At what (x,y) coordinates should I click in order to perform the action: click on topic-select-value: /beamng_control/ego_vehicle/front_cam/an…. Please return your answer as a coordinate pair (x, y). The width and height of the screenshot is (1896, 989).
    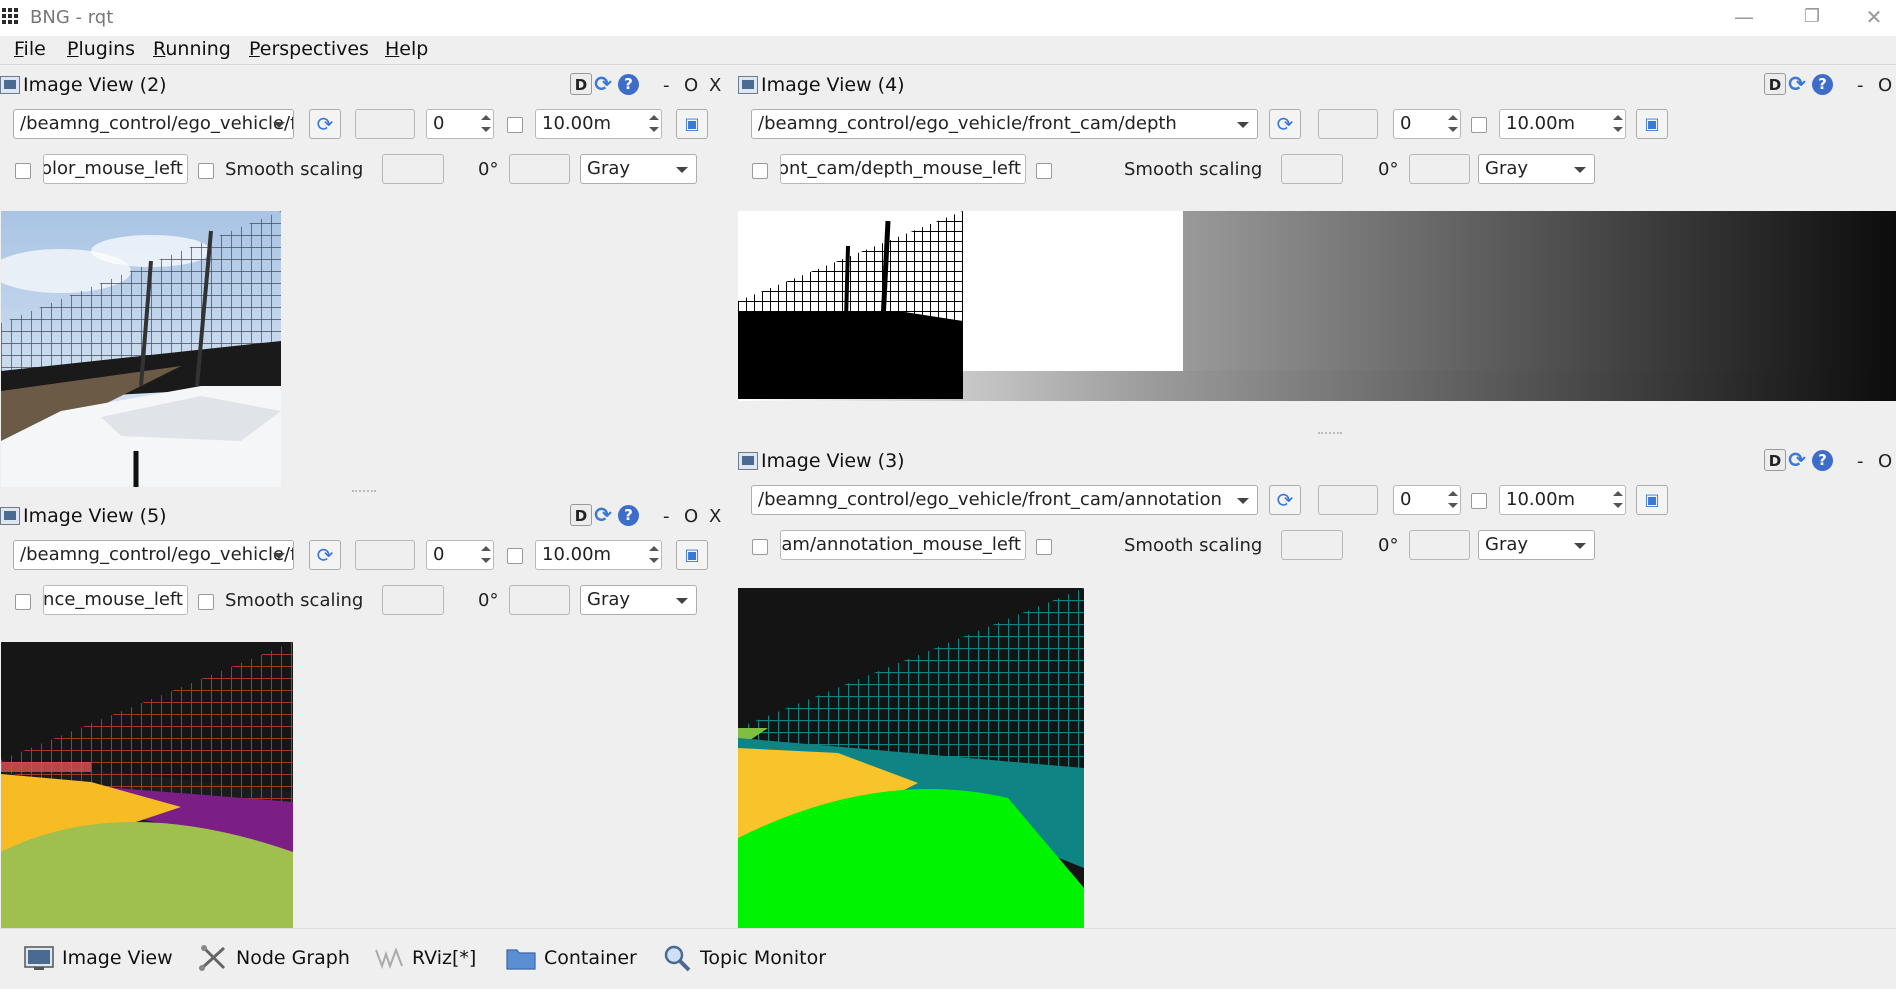
    Looking at the image, I should click on (990, 499).